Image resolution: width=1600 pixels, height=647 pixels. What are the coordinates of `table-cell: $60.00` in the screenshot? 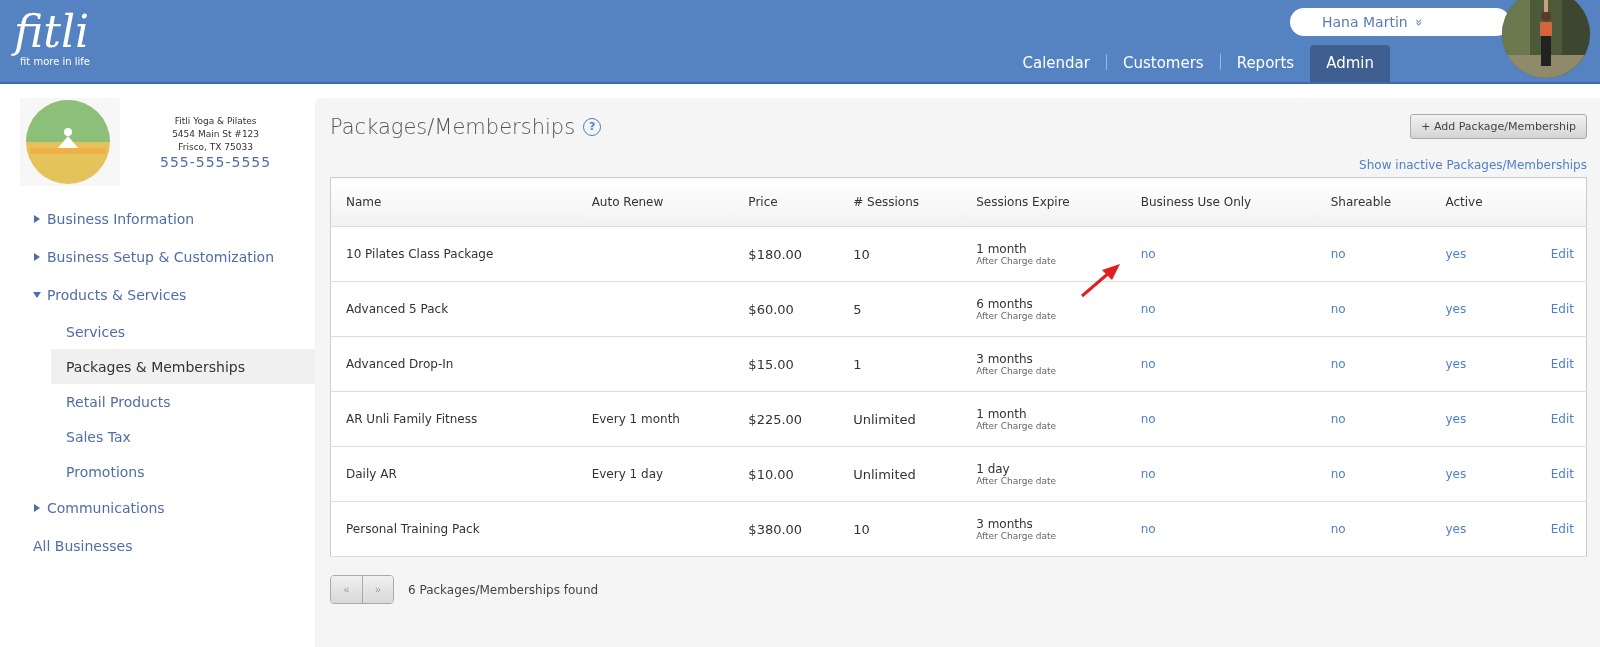 It's located at (771, 309).